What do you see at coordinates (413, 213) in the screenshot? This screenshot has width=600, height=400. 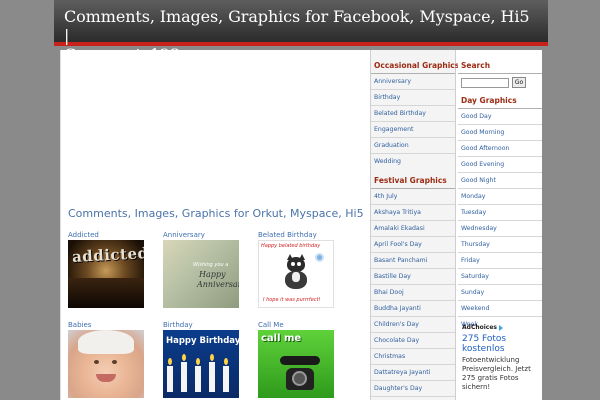 I see `festival-item: Akshaya Tritiya` at bounding box center [413, 213].